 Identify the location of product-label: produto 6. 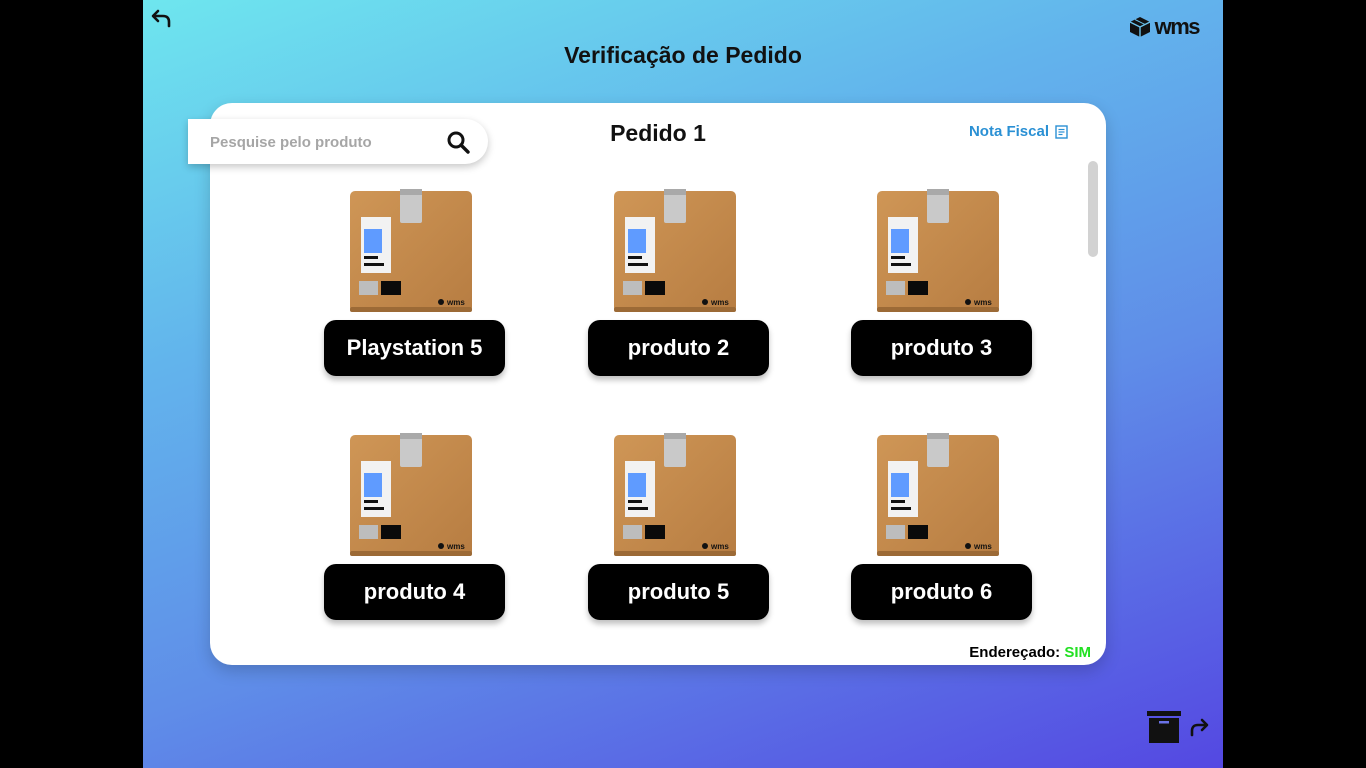
(941, 592).